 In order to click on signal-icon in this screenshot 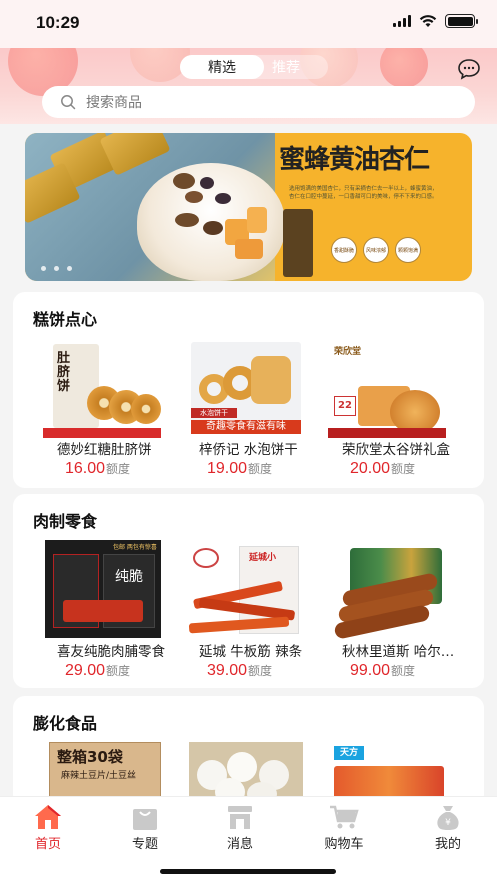, I will do `click(402, 21)`.